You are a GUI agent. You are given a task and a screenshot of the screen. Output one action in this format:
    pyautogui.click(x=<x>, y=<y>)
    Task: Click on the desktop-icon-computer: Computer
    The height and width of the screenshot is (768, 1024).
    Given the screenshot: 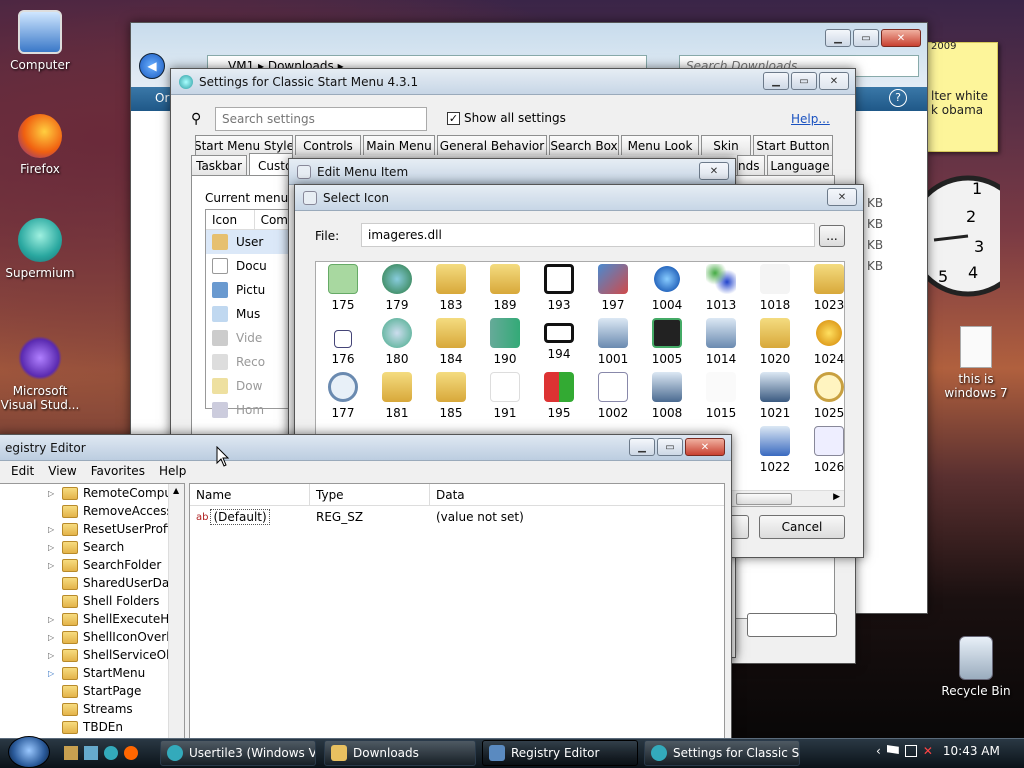 What is the action you would take?
    pyautogui.click(x=40, y=41)
    